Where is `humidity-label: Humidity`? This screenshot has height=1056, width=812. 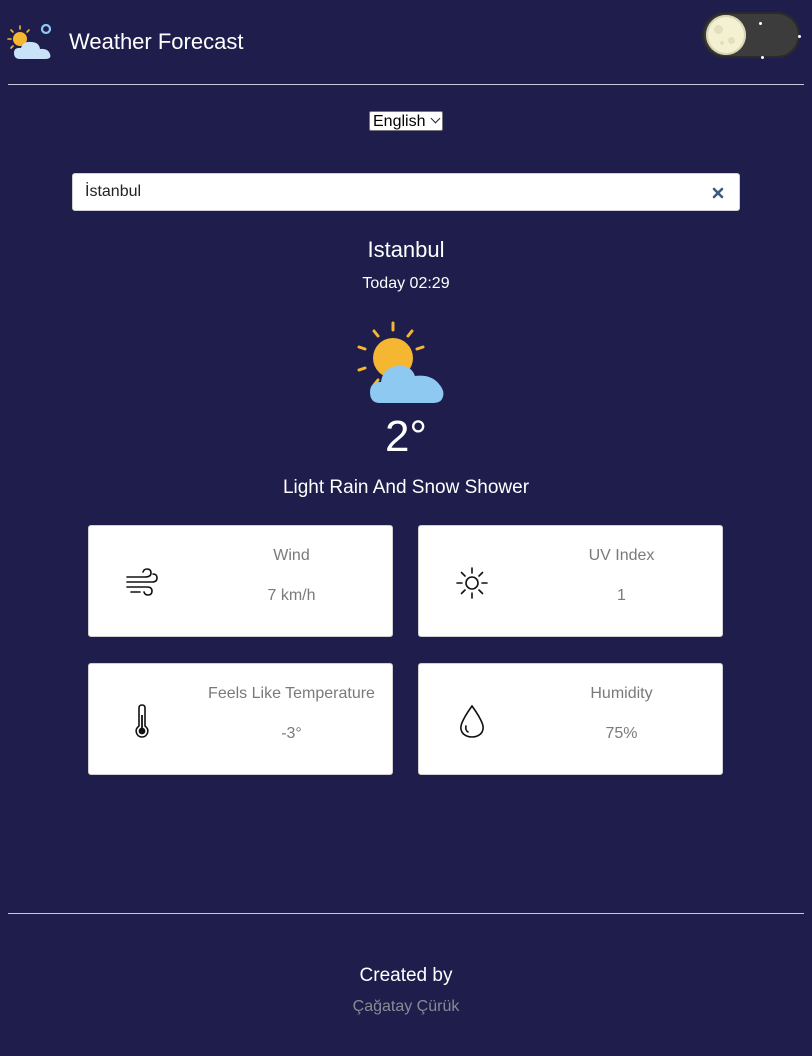 humidity-label: Humidity is located at coordinates (621, 693).